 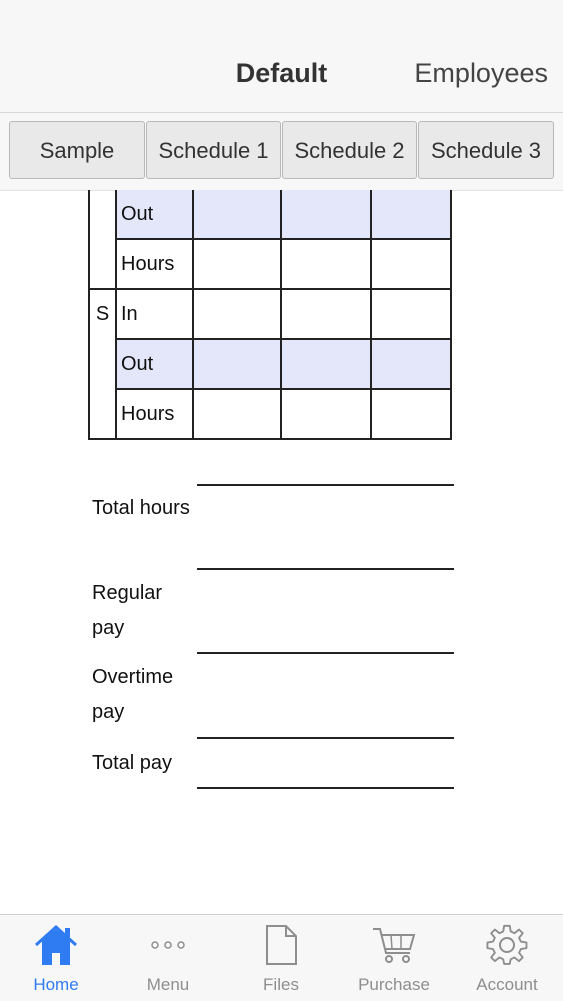 What do you see at coordinates (325, 738) in the screenshot?
I see `total-pay-line-top` at bounding box center [325, 738].